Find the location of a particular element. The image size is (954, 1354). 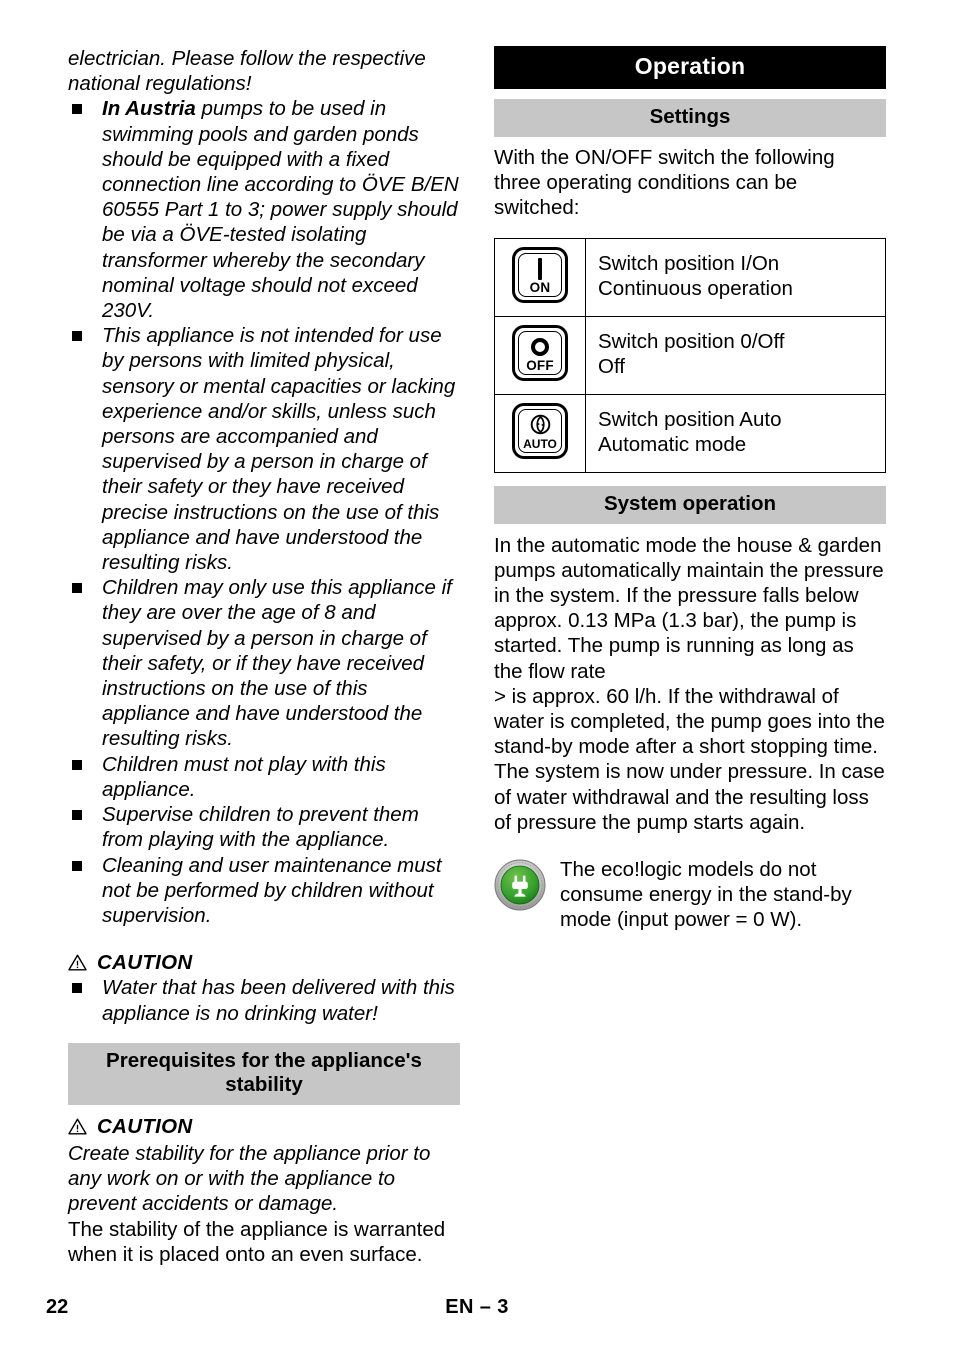

switch-auto-icon: AUTO is located at coordinates (540, 430).